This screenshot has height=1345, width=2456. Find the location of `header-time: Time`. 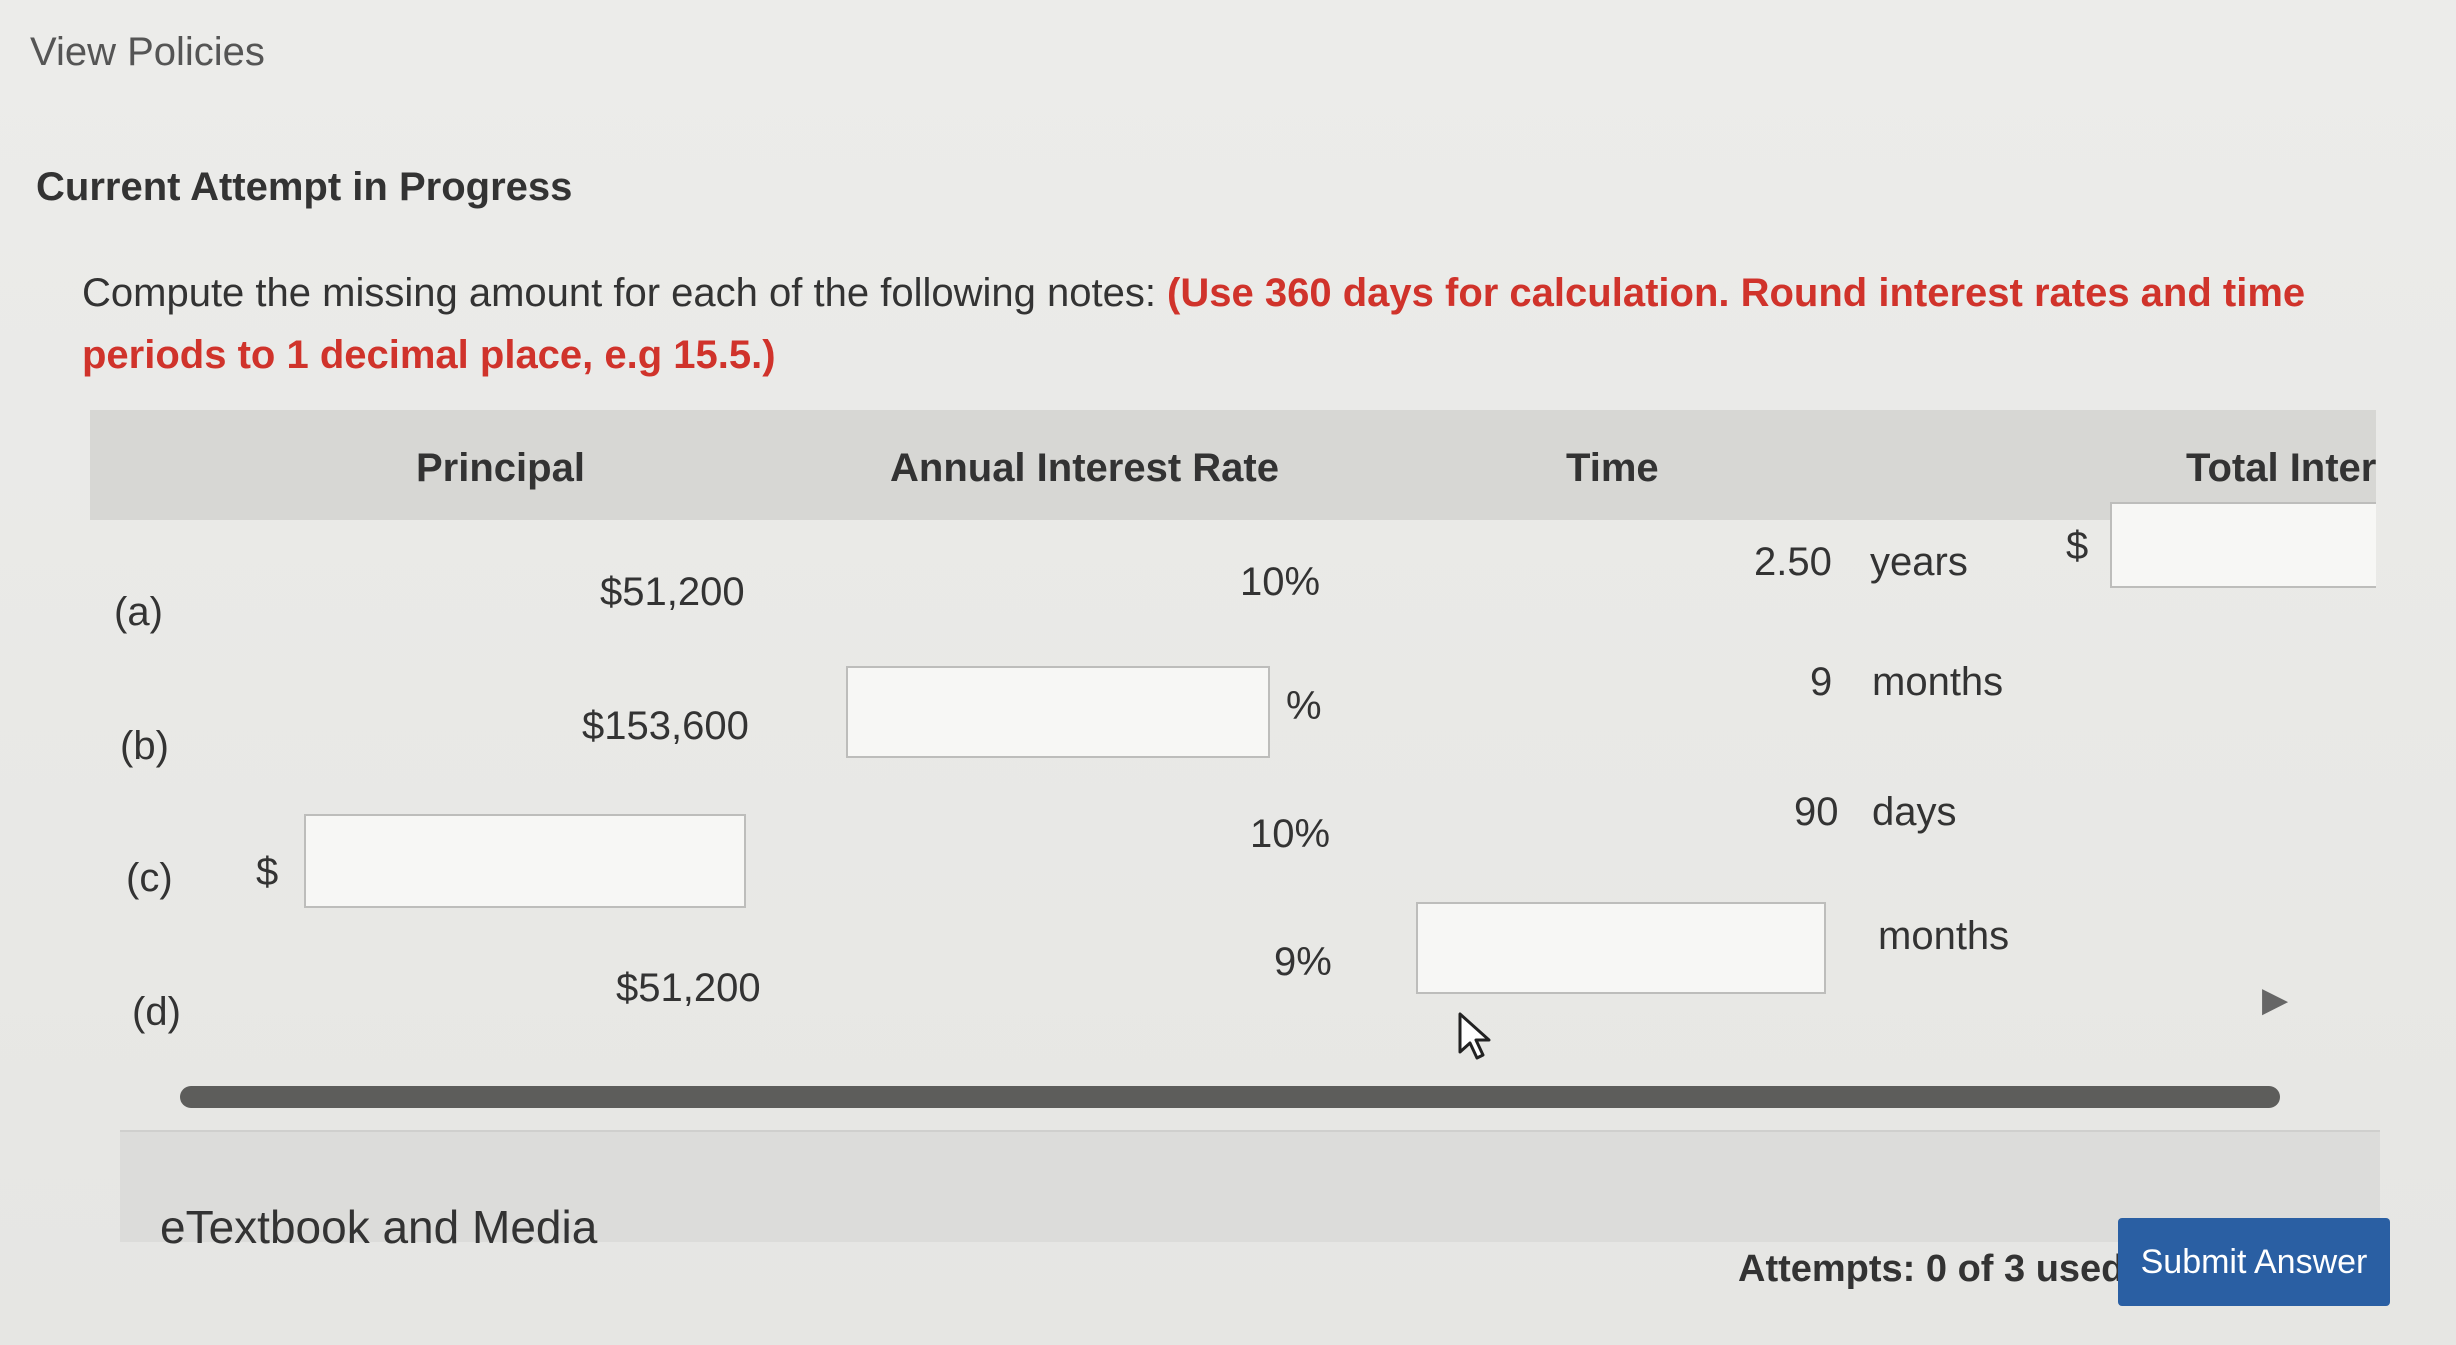

header-time: Time is located at coordinates (1612, 468).